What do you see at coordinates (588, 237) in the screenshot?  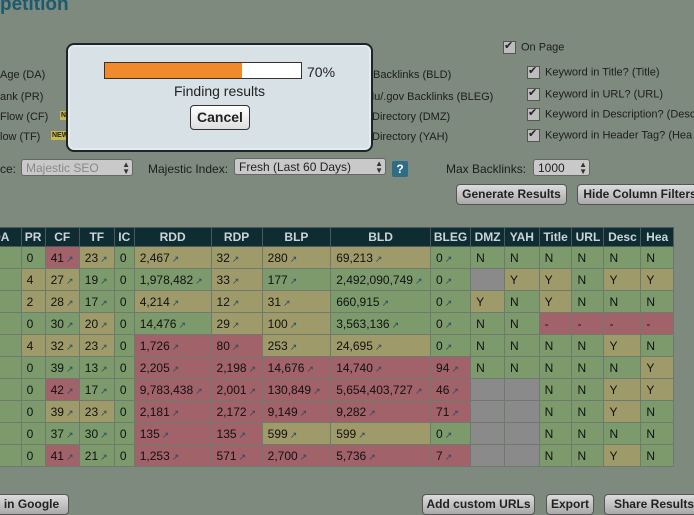 I see `column-header-url: URL` at bounding box center [588, 237].